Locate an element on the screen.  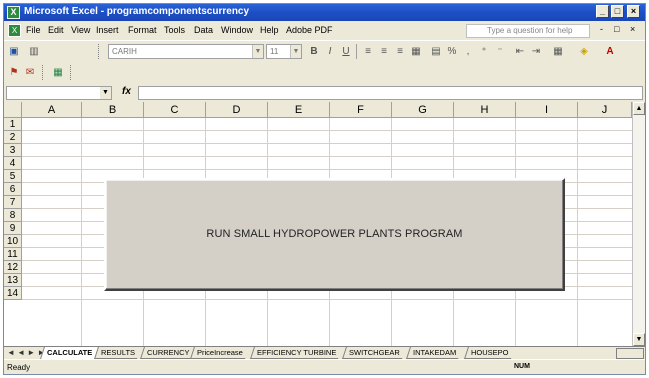
fx-label: fx is located at coordinates (126, 91).